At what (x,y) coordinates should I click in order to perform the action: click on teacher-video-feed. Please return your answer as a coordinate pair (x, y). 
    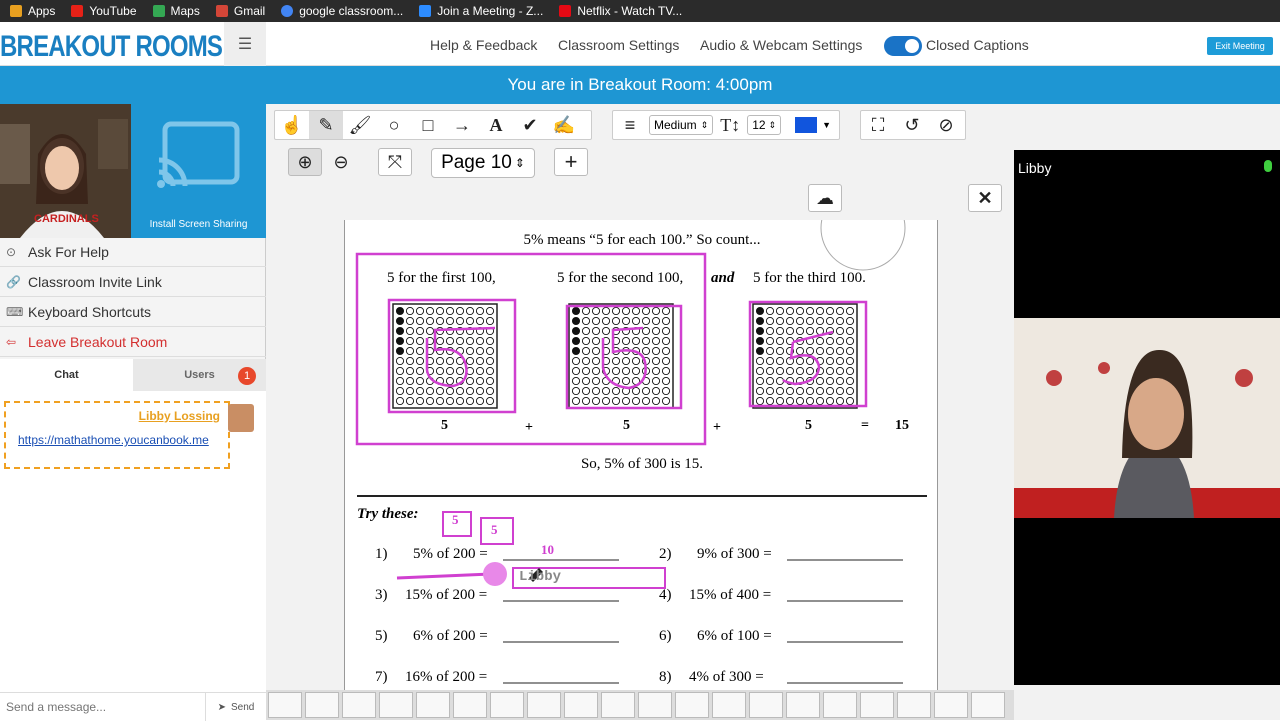
    Looking at the image, I should click on (1147, 418).